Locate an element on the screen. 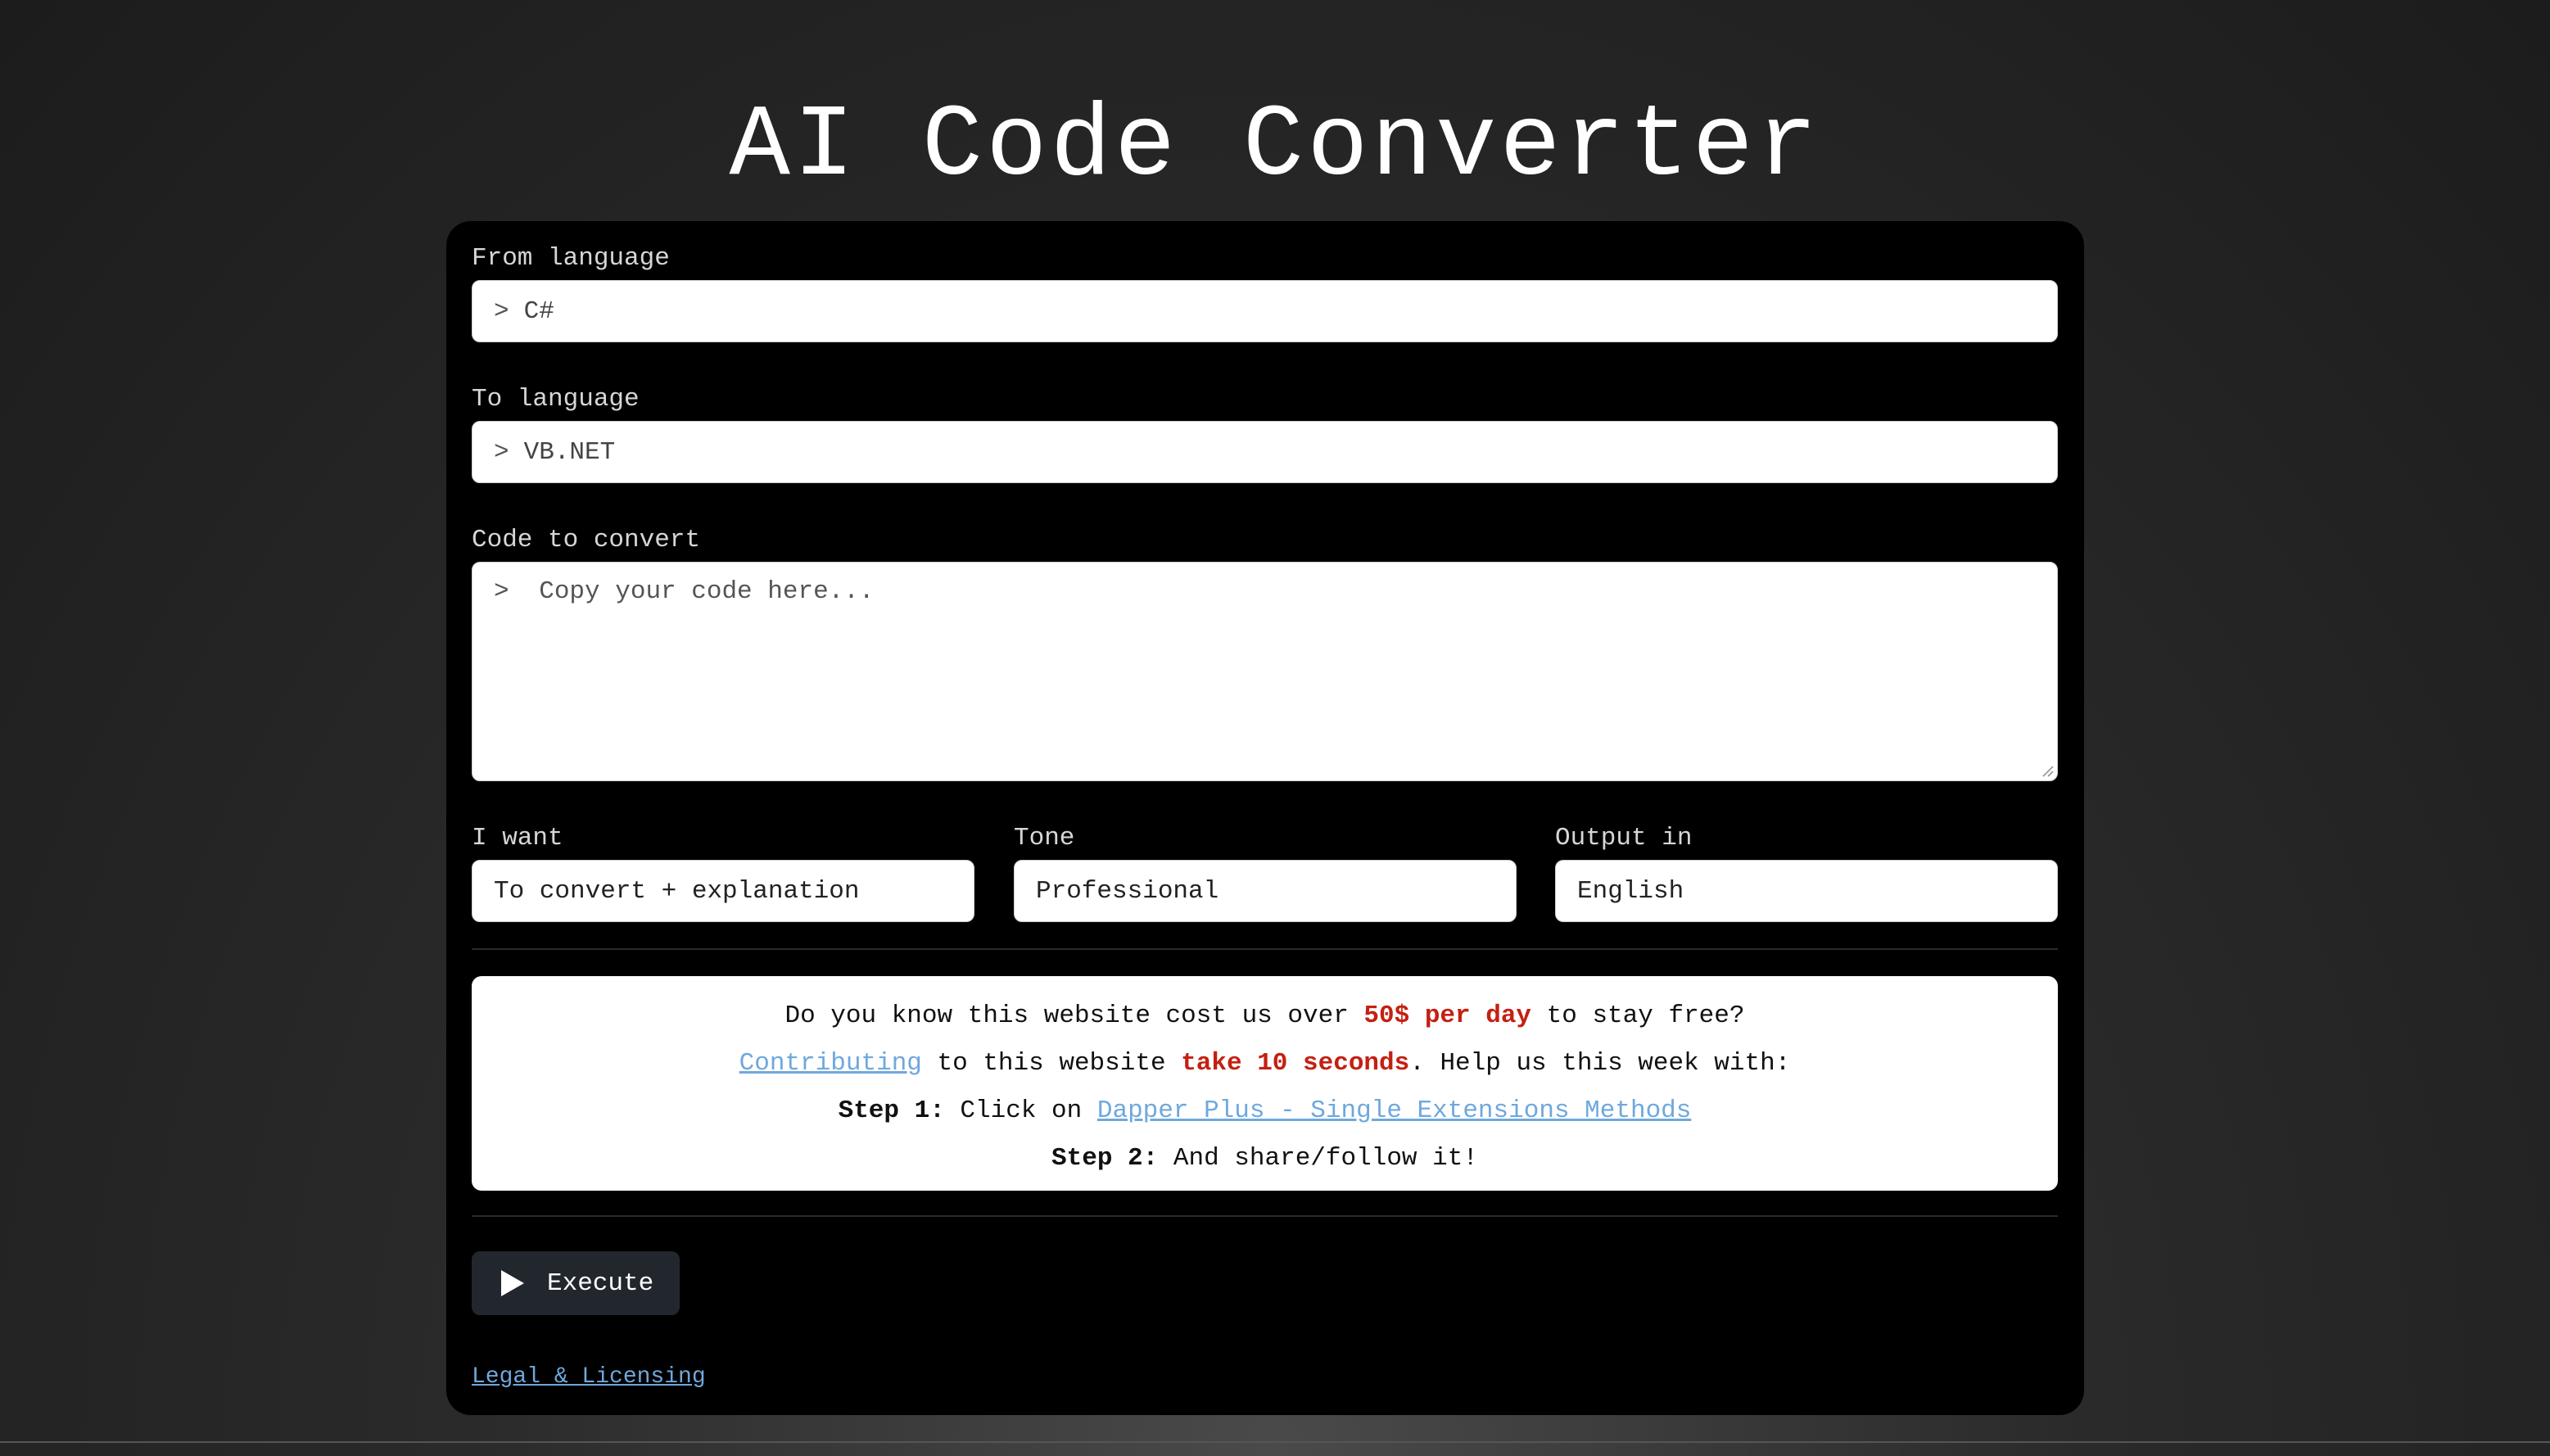 This screenshot has width=2550, height=1456. execute-label: Execute is located at coordinates (600, 1283).